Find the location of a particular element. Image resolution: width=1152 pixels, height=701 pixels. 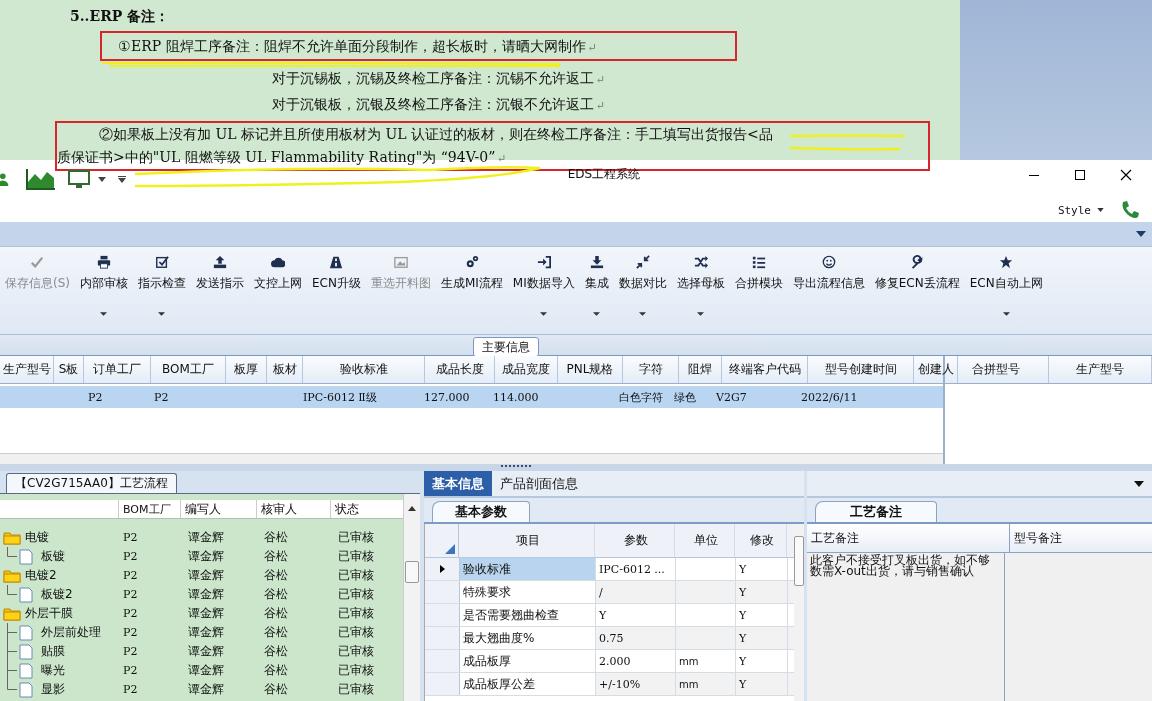

toolbar-button: 集成 is located at coordinates (596, 285).